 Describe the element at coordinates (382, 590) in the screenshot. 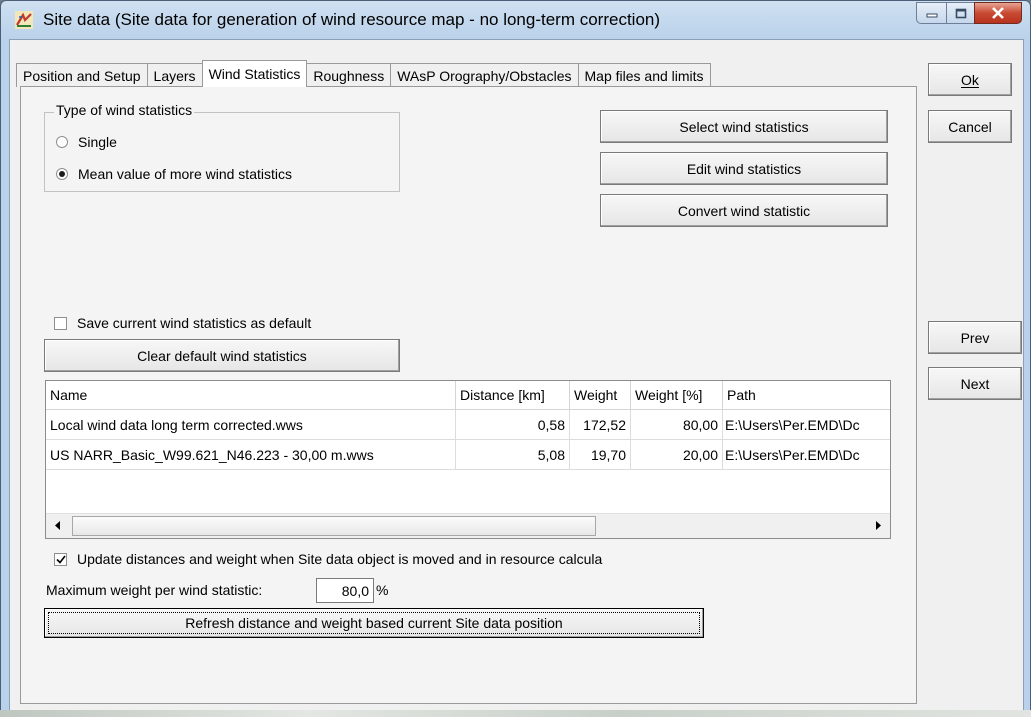

I see `max-weight-unit: %` at that location.